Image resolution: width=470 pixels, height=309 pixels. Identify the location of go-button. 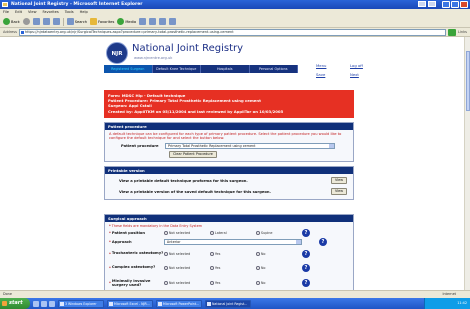
(452, 32).